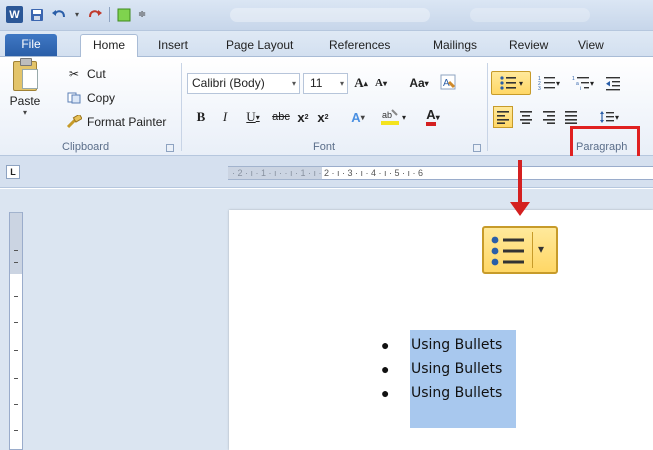 The height and width of the screenshot is (450, 653). What do you see at coordinates (520, 183) in the screenshot?
I see `arrow-shaft` at bounding box center [520, 183].